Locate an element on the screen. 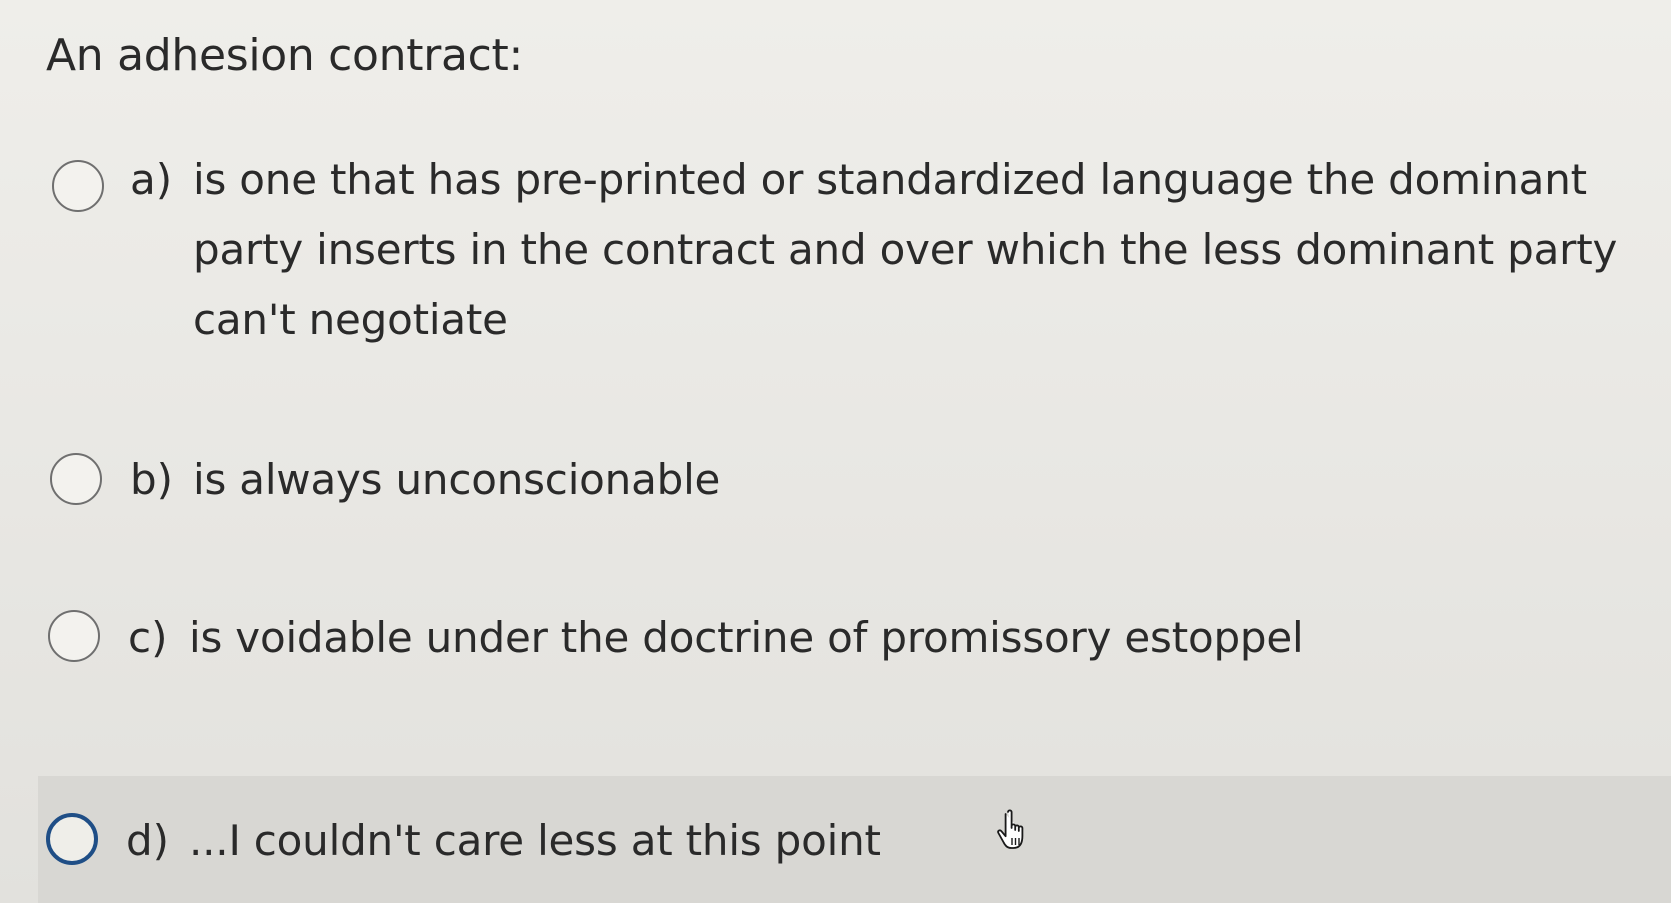 Image resolution: width=1671 pixels, height=903 pixels. radio-button-a is located at coordinates (78, 186).